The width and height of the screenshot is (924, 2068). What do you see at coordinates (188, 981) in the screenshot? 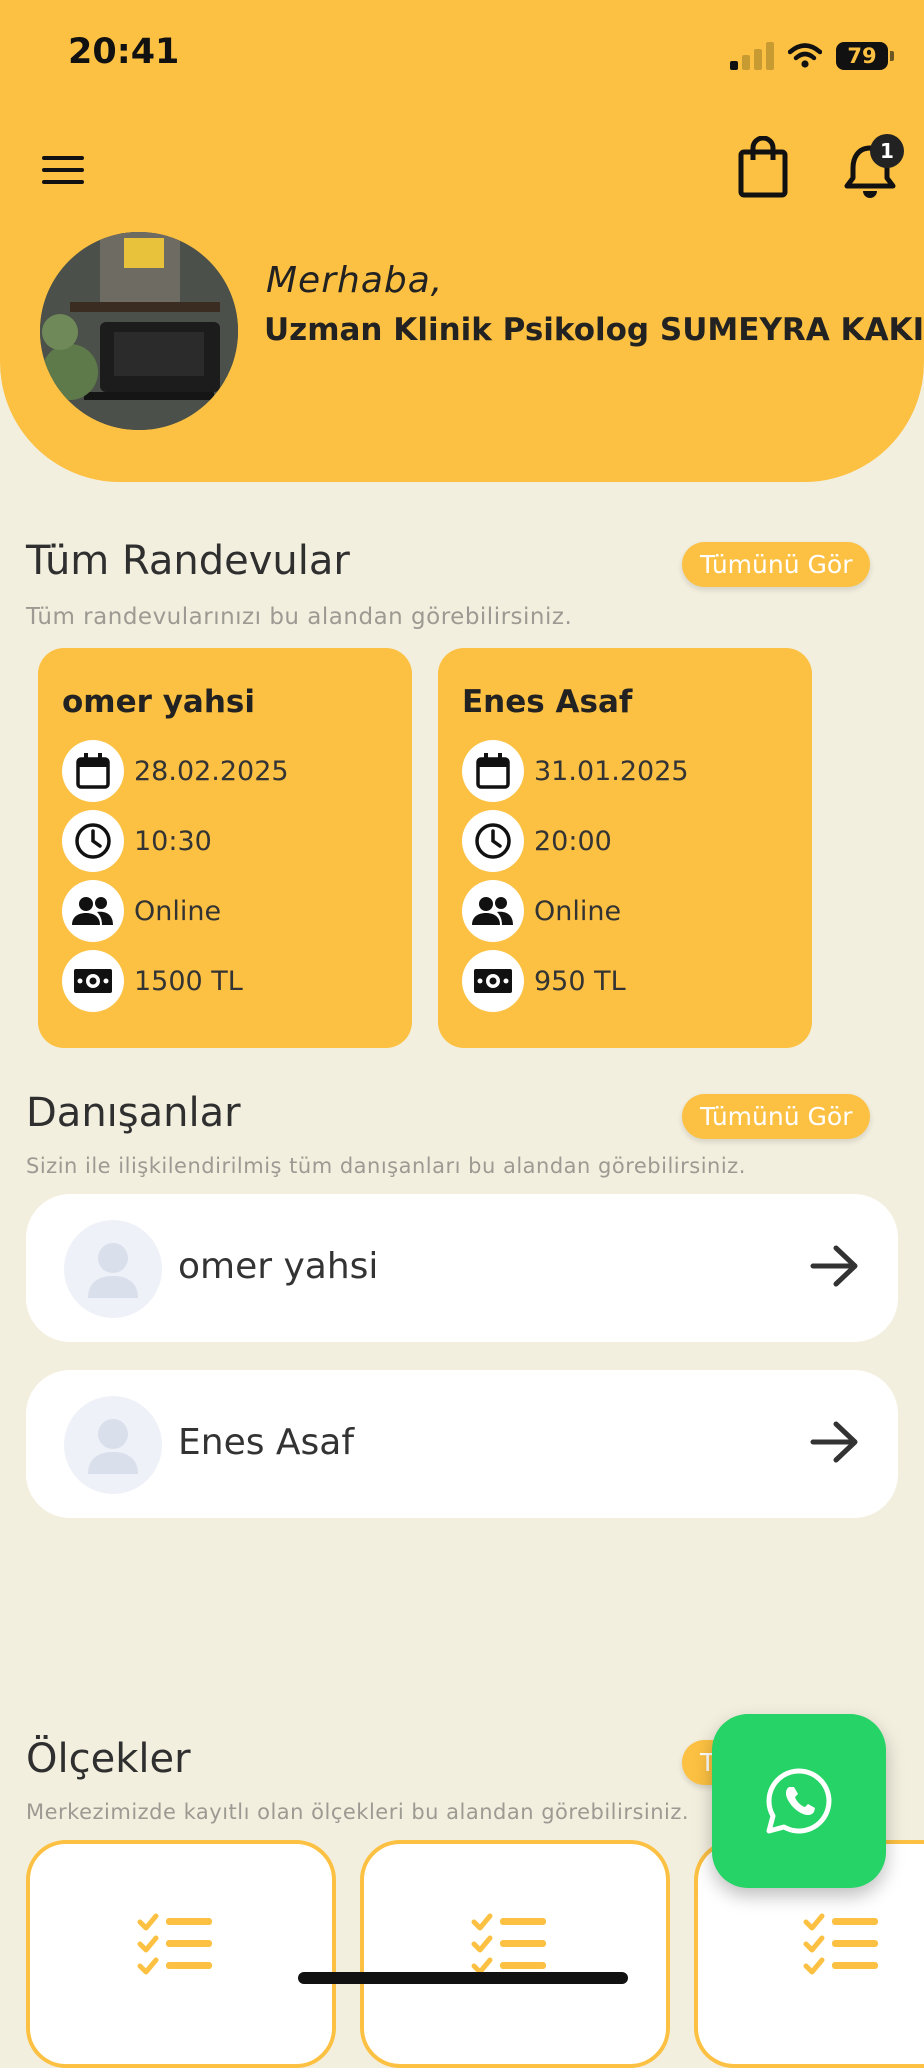
I see `appointment-price: 1500 TL` at bounding box center [188, 981].